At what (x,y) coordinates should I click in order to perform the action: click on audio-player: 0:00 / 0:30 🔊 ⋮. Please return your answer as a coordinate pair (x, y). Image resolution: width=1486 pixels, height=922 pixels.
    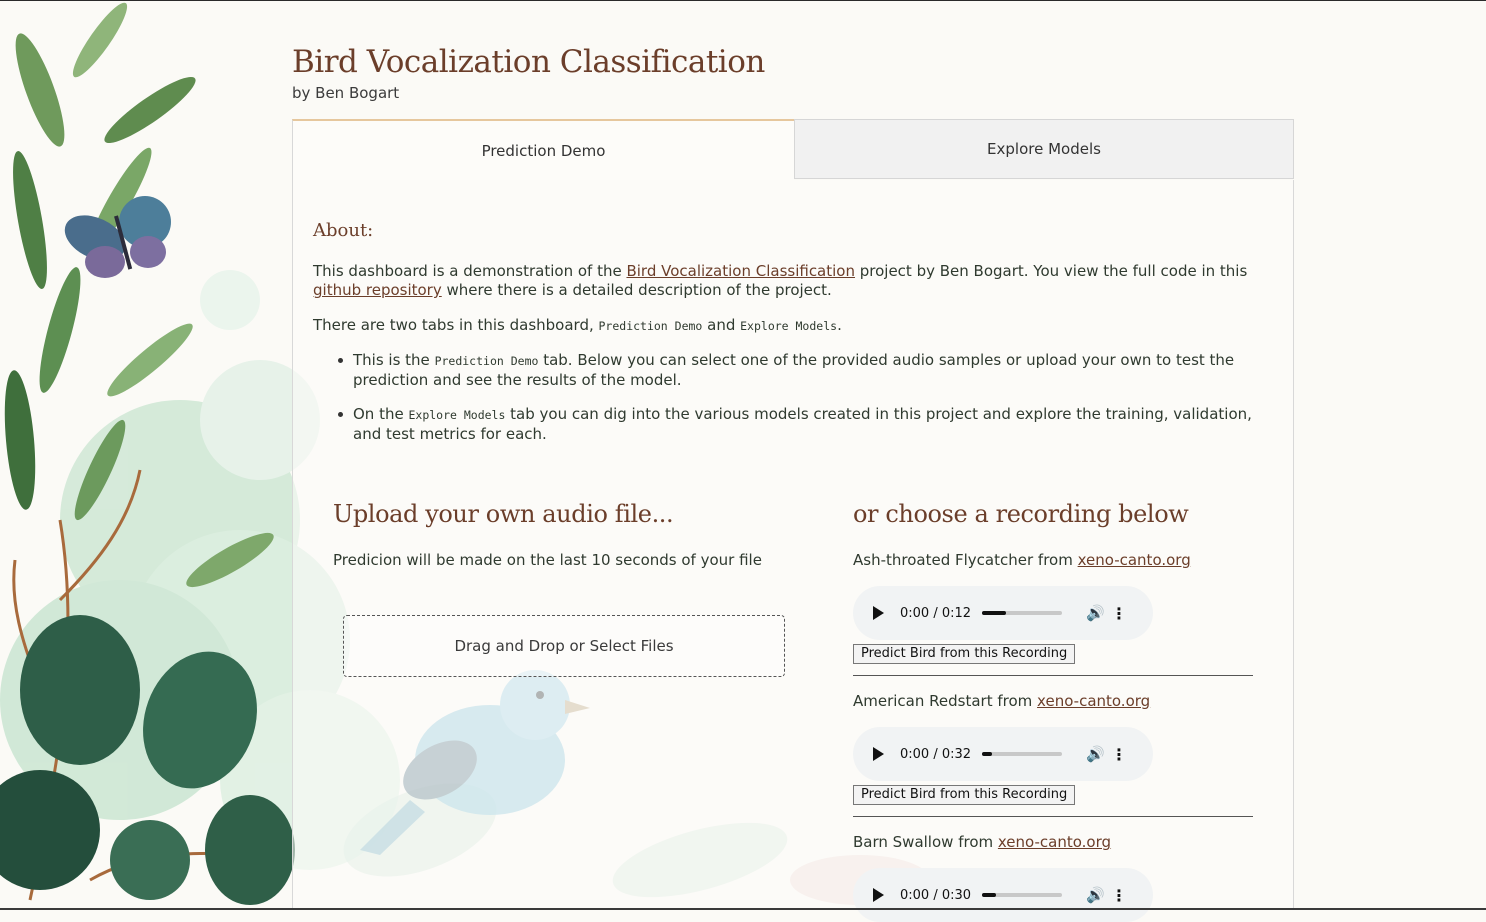
    Looking at the image, I should click on (1003, 895).